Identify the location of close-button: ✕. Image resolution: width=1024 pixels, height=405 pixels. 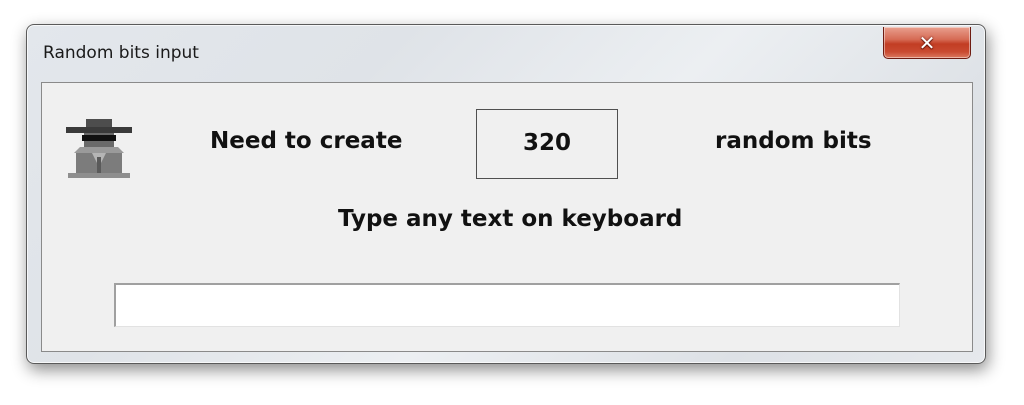
(927, 43).